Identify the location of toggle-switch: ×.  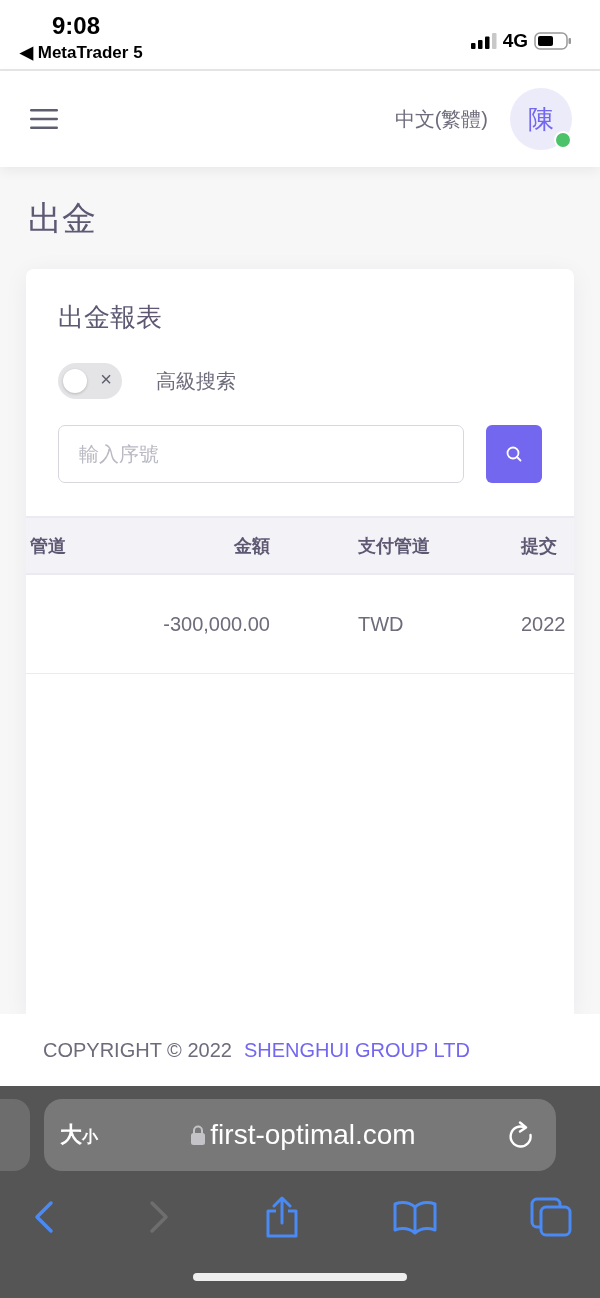
(90, 381).